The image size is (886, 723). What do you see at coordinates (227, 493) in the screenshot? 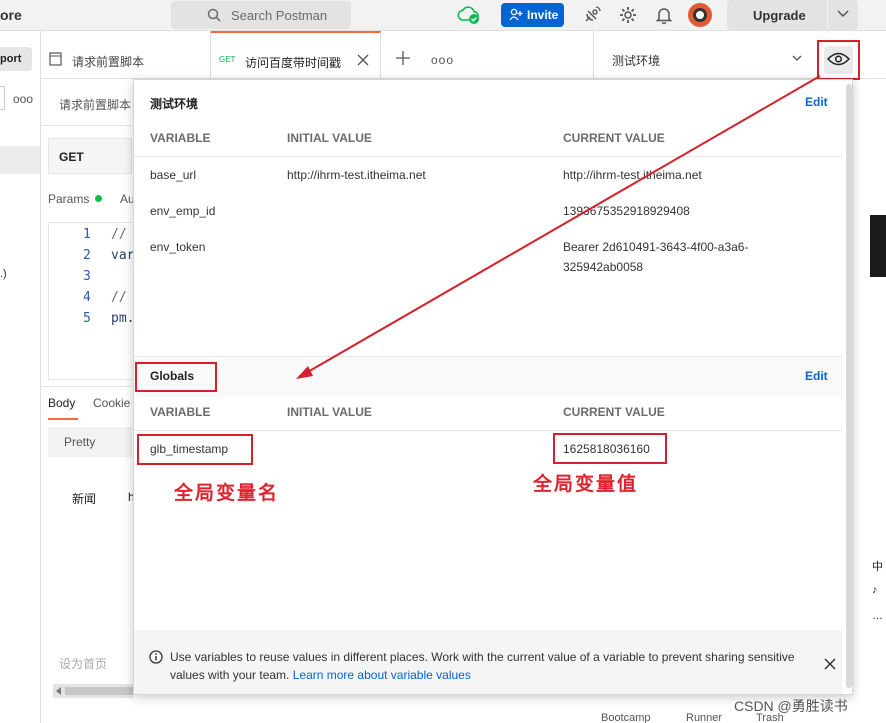
I see `annotation-label-variable-name: 全局变量名` at bounding box center [227, 493].